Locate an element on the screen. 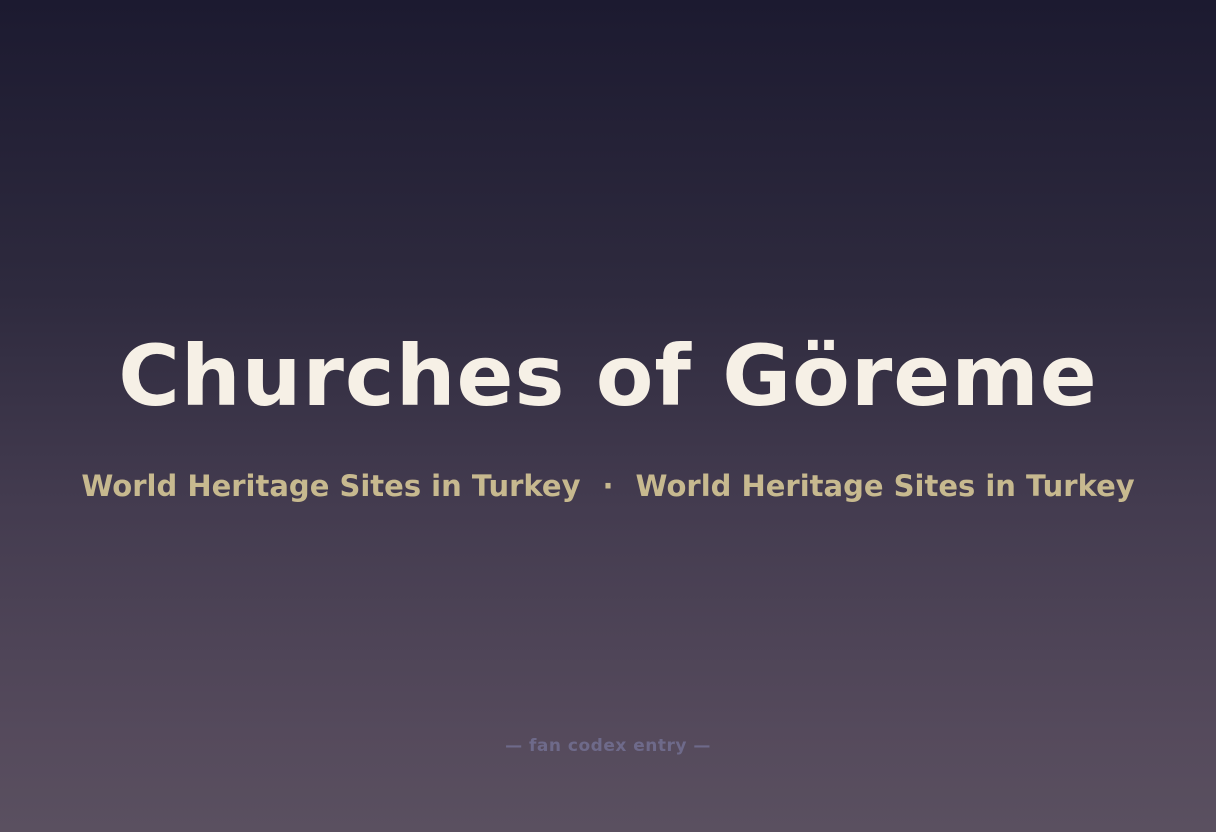 The image size is (1216, 832). page-title: Churches of Göreme is located at coordinates (608, 376).